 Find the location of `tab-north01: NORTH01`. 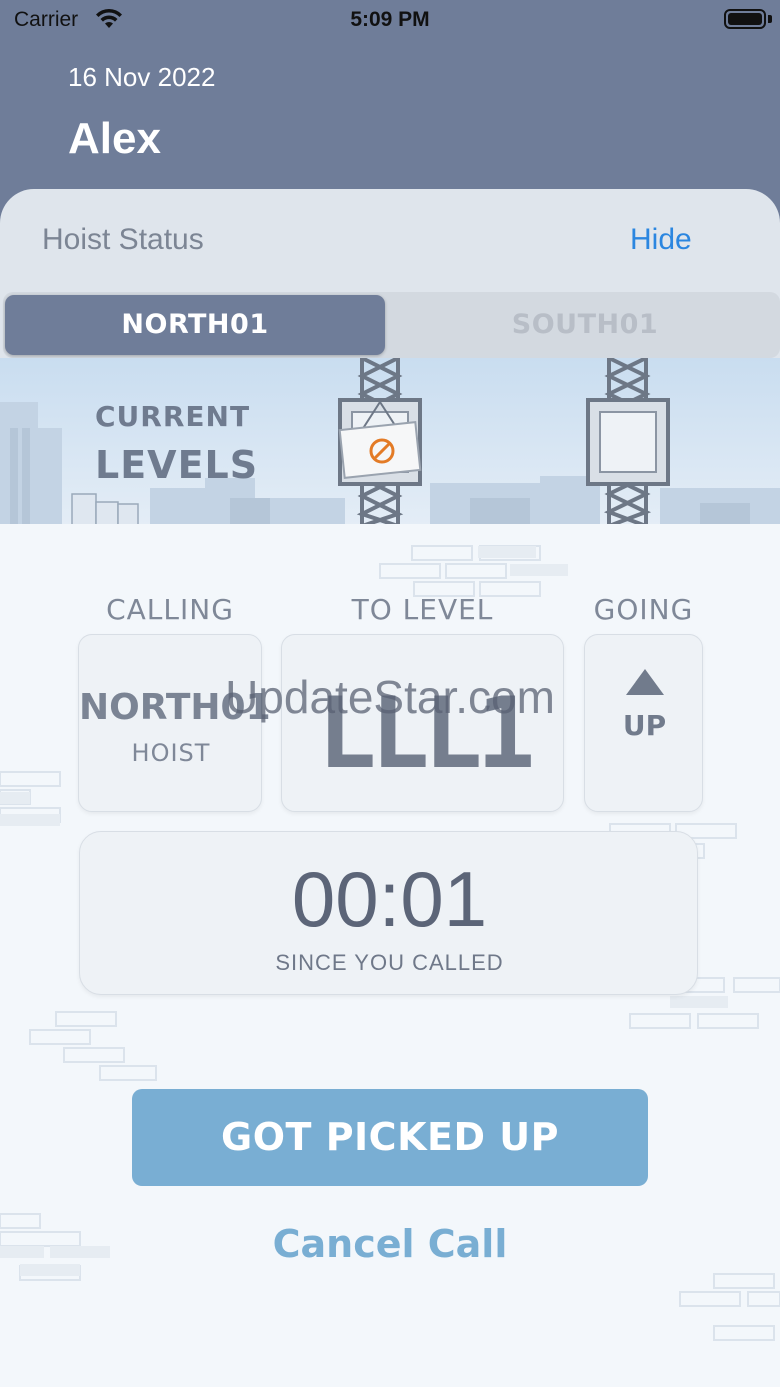

tab-north01: NORTH01 is located at coordinates (195, 325).